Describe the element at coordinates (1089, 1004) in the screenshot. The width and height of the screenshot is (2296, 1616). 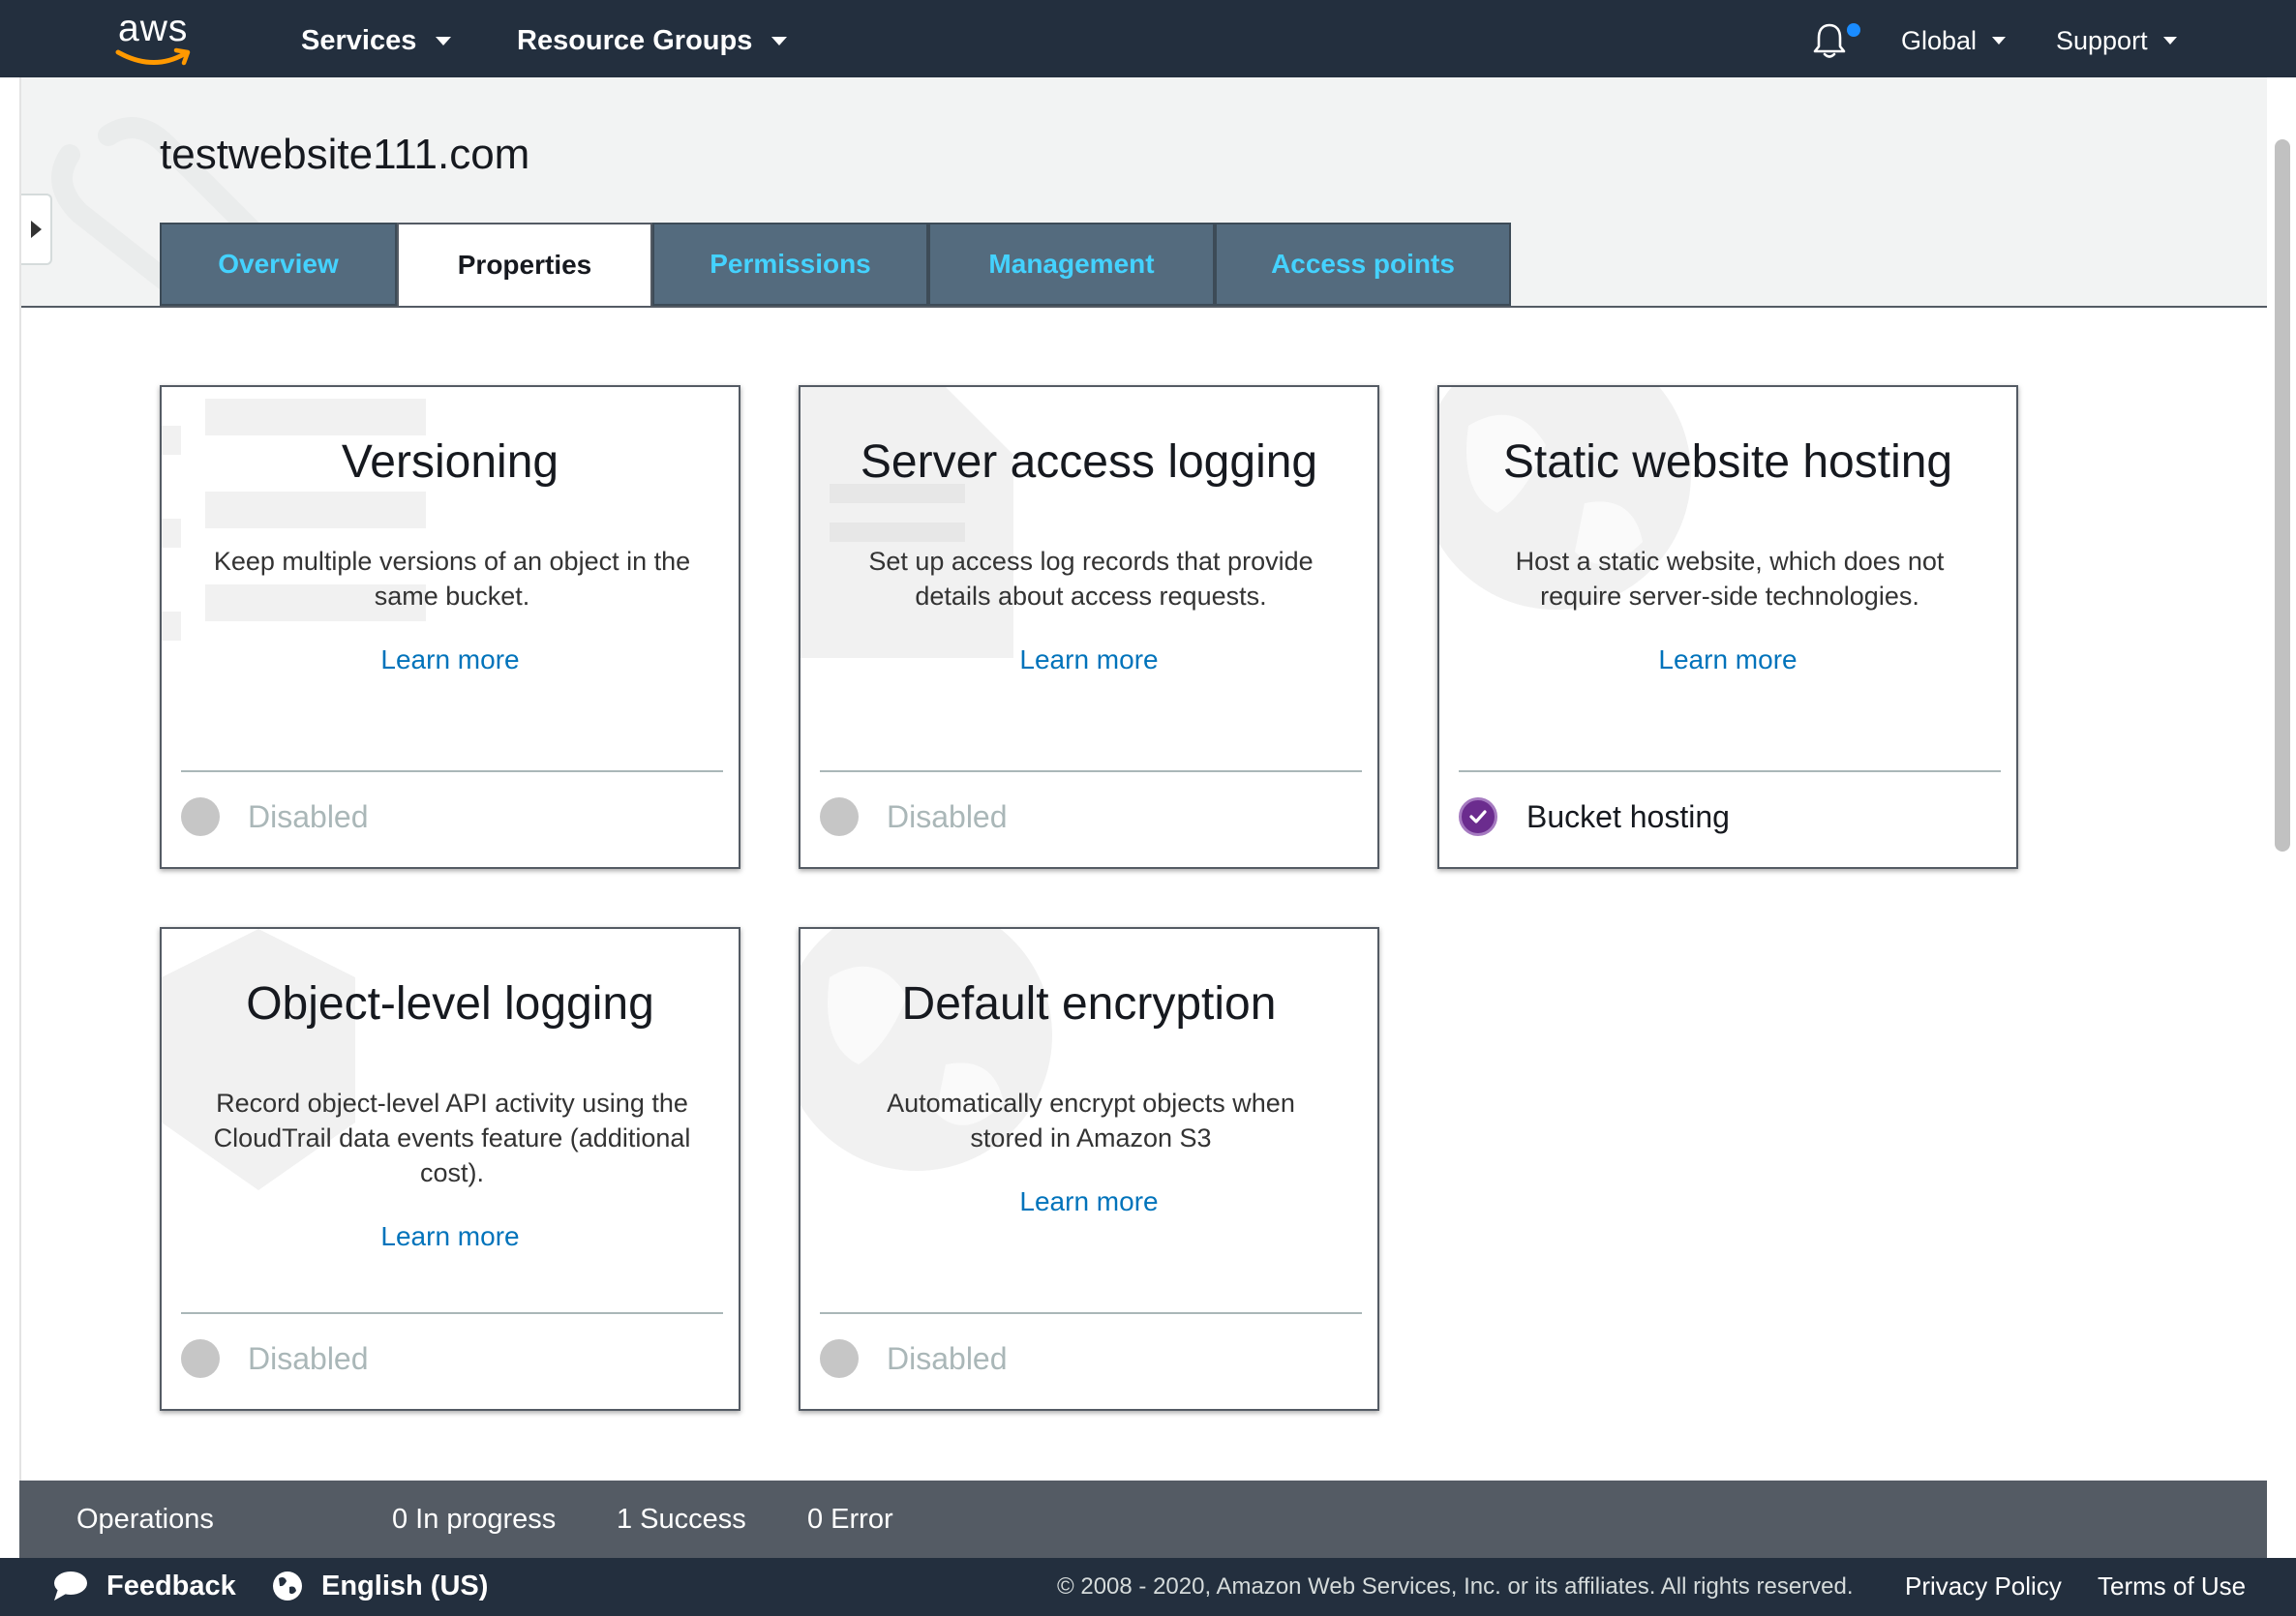
I see `card-title: Default encryption` at that location.